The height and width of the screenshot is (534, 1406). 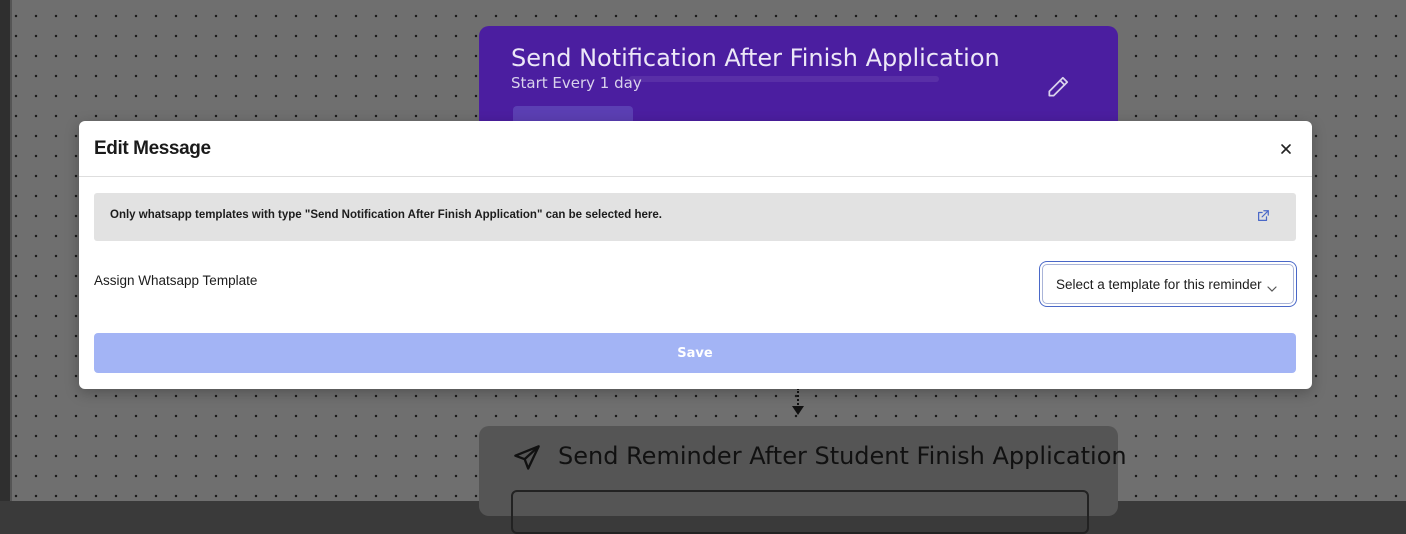 What do you see at coordinates (1058, 87) in the screenshot?
I see `pencil-icon` at bounding box center [1058, 87].